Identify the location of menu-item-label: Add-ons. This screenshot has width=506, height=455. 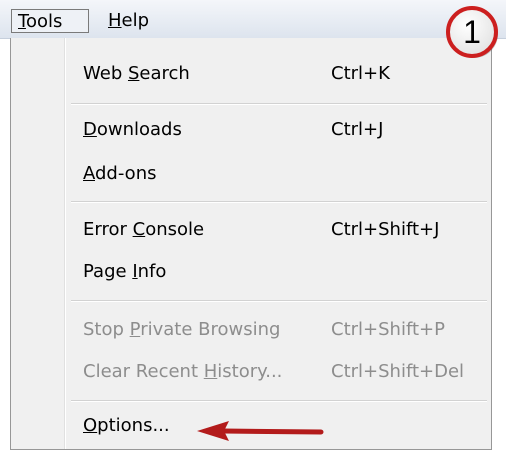
(119, 174).